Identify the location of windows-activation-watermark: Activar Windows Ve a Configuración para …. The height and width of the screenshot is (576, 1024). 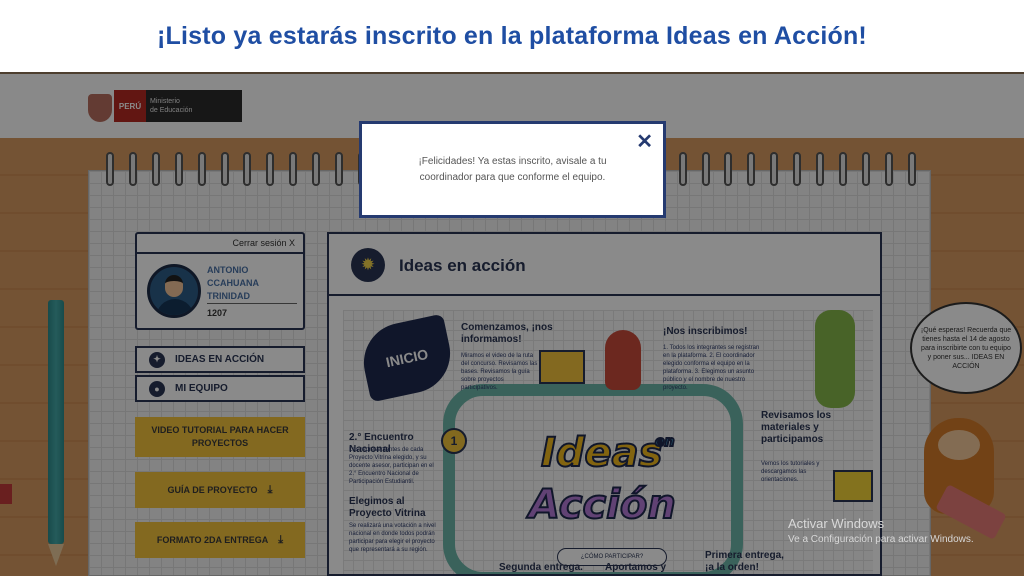
(881, 530).